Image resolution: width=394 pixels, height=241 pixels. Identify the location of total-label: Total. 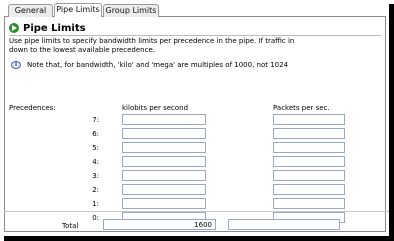
(70, 226).